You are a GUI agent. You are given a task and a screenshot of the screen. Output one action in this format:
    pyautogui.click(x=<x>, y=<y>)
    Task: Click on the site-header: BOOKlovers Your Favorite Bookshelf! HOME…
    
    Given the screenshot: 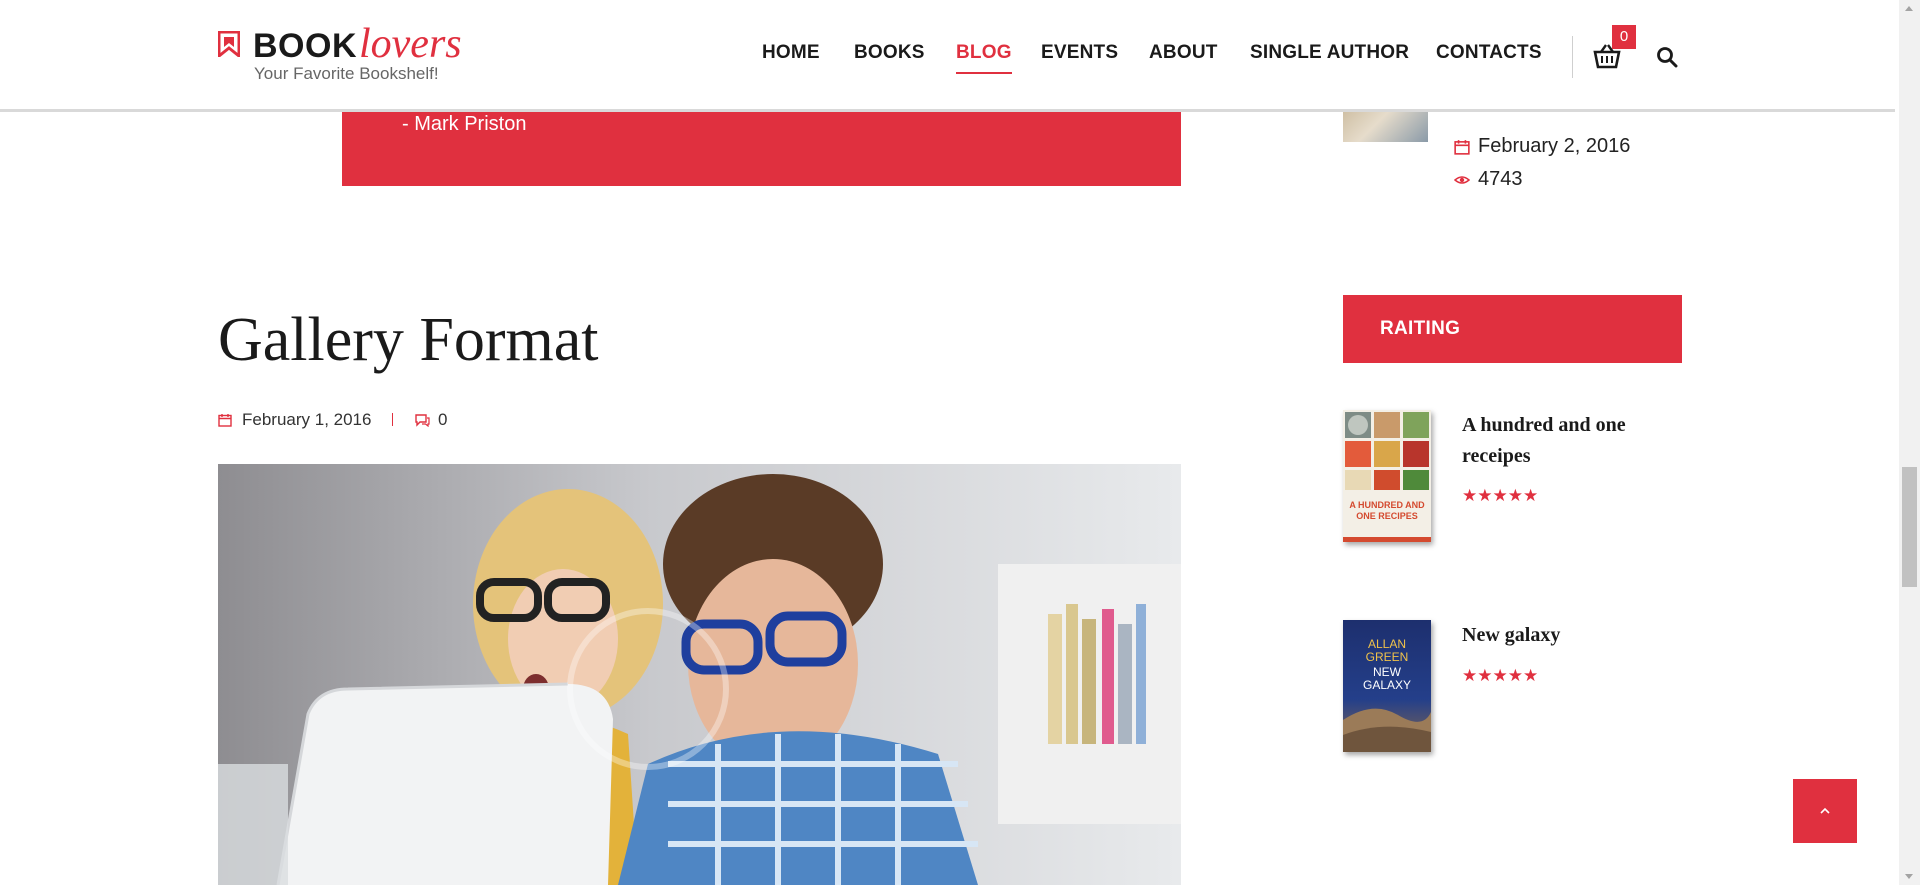 What is the action you would take?
    pyautogui.click(x=947, y=56)
    